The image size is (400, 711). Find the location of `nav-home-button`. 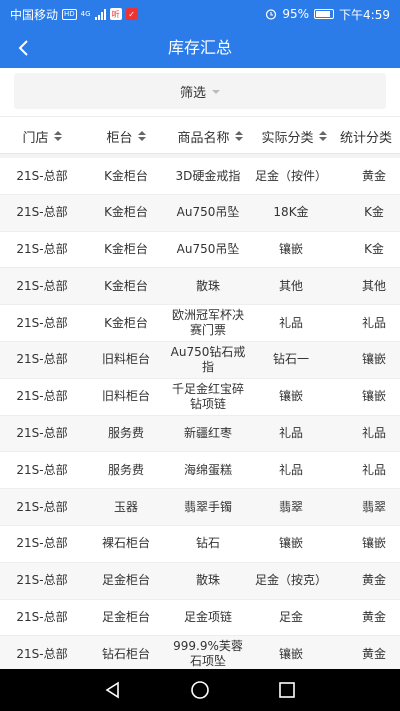

nav-home-button is located at coordinates (200, 690).